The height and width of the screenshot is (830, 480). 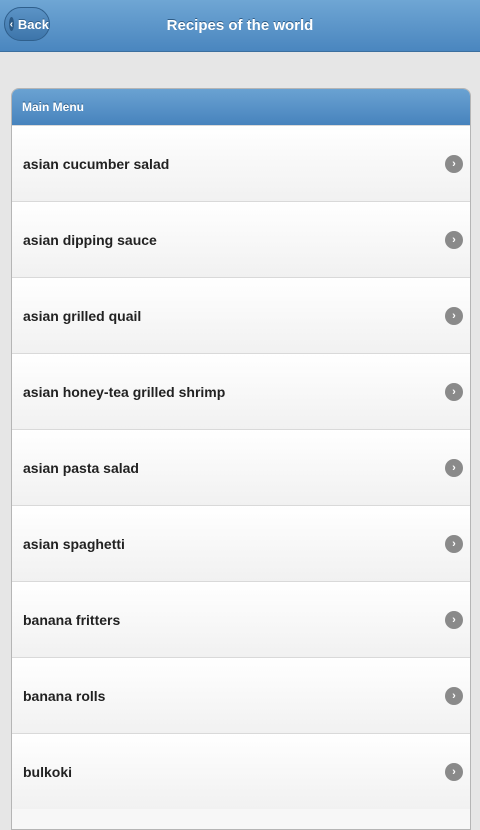 What do you see at coordinates (241, 695) in the screenshot?
I see `list-item: banana rolls ›` at bounding box center [241, 695].